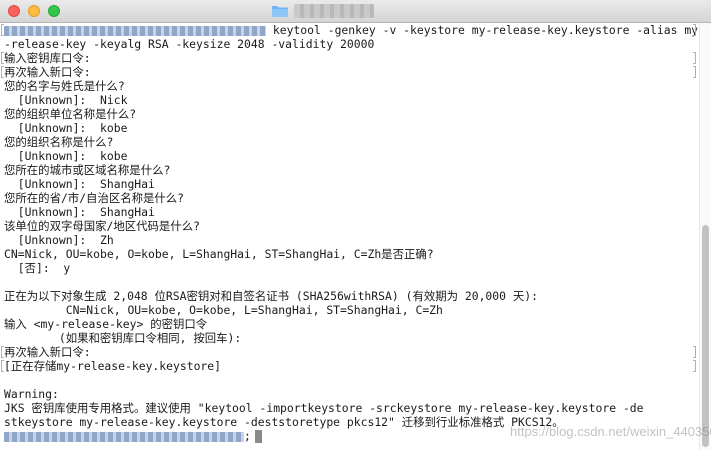  What do you see at coordinates (37, 268) in the screenshot?
I see `terminal-line-text: [否]: y` at bounding box center [37, 268].